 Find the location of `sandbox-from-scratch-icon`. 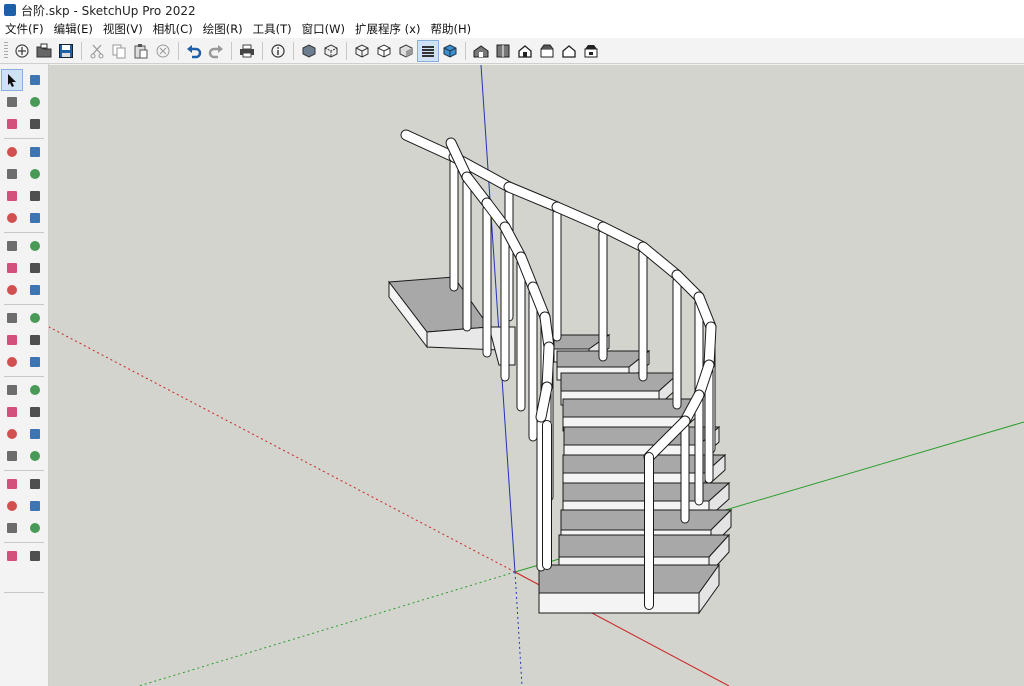

sandbox-from-scratch-icon is located at coordinates (35, 528).